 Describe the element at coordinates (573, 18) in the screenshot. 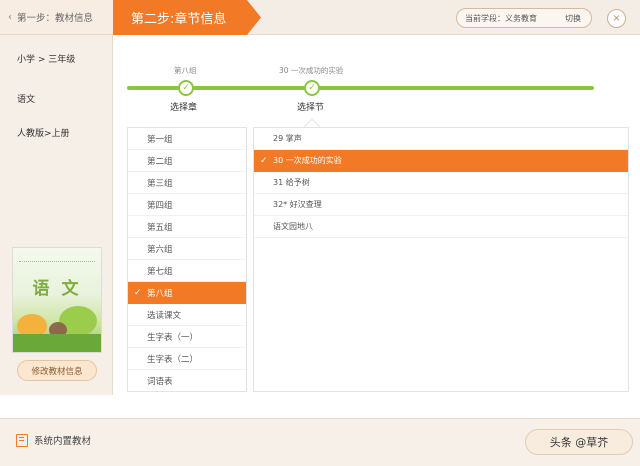

I see `switch-school-button: 切换` at that location.